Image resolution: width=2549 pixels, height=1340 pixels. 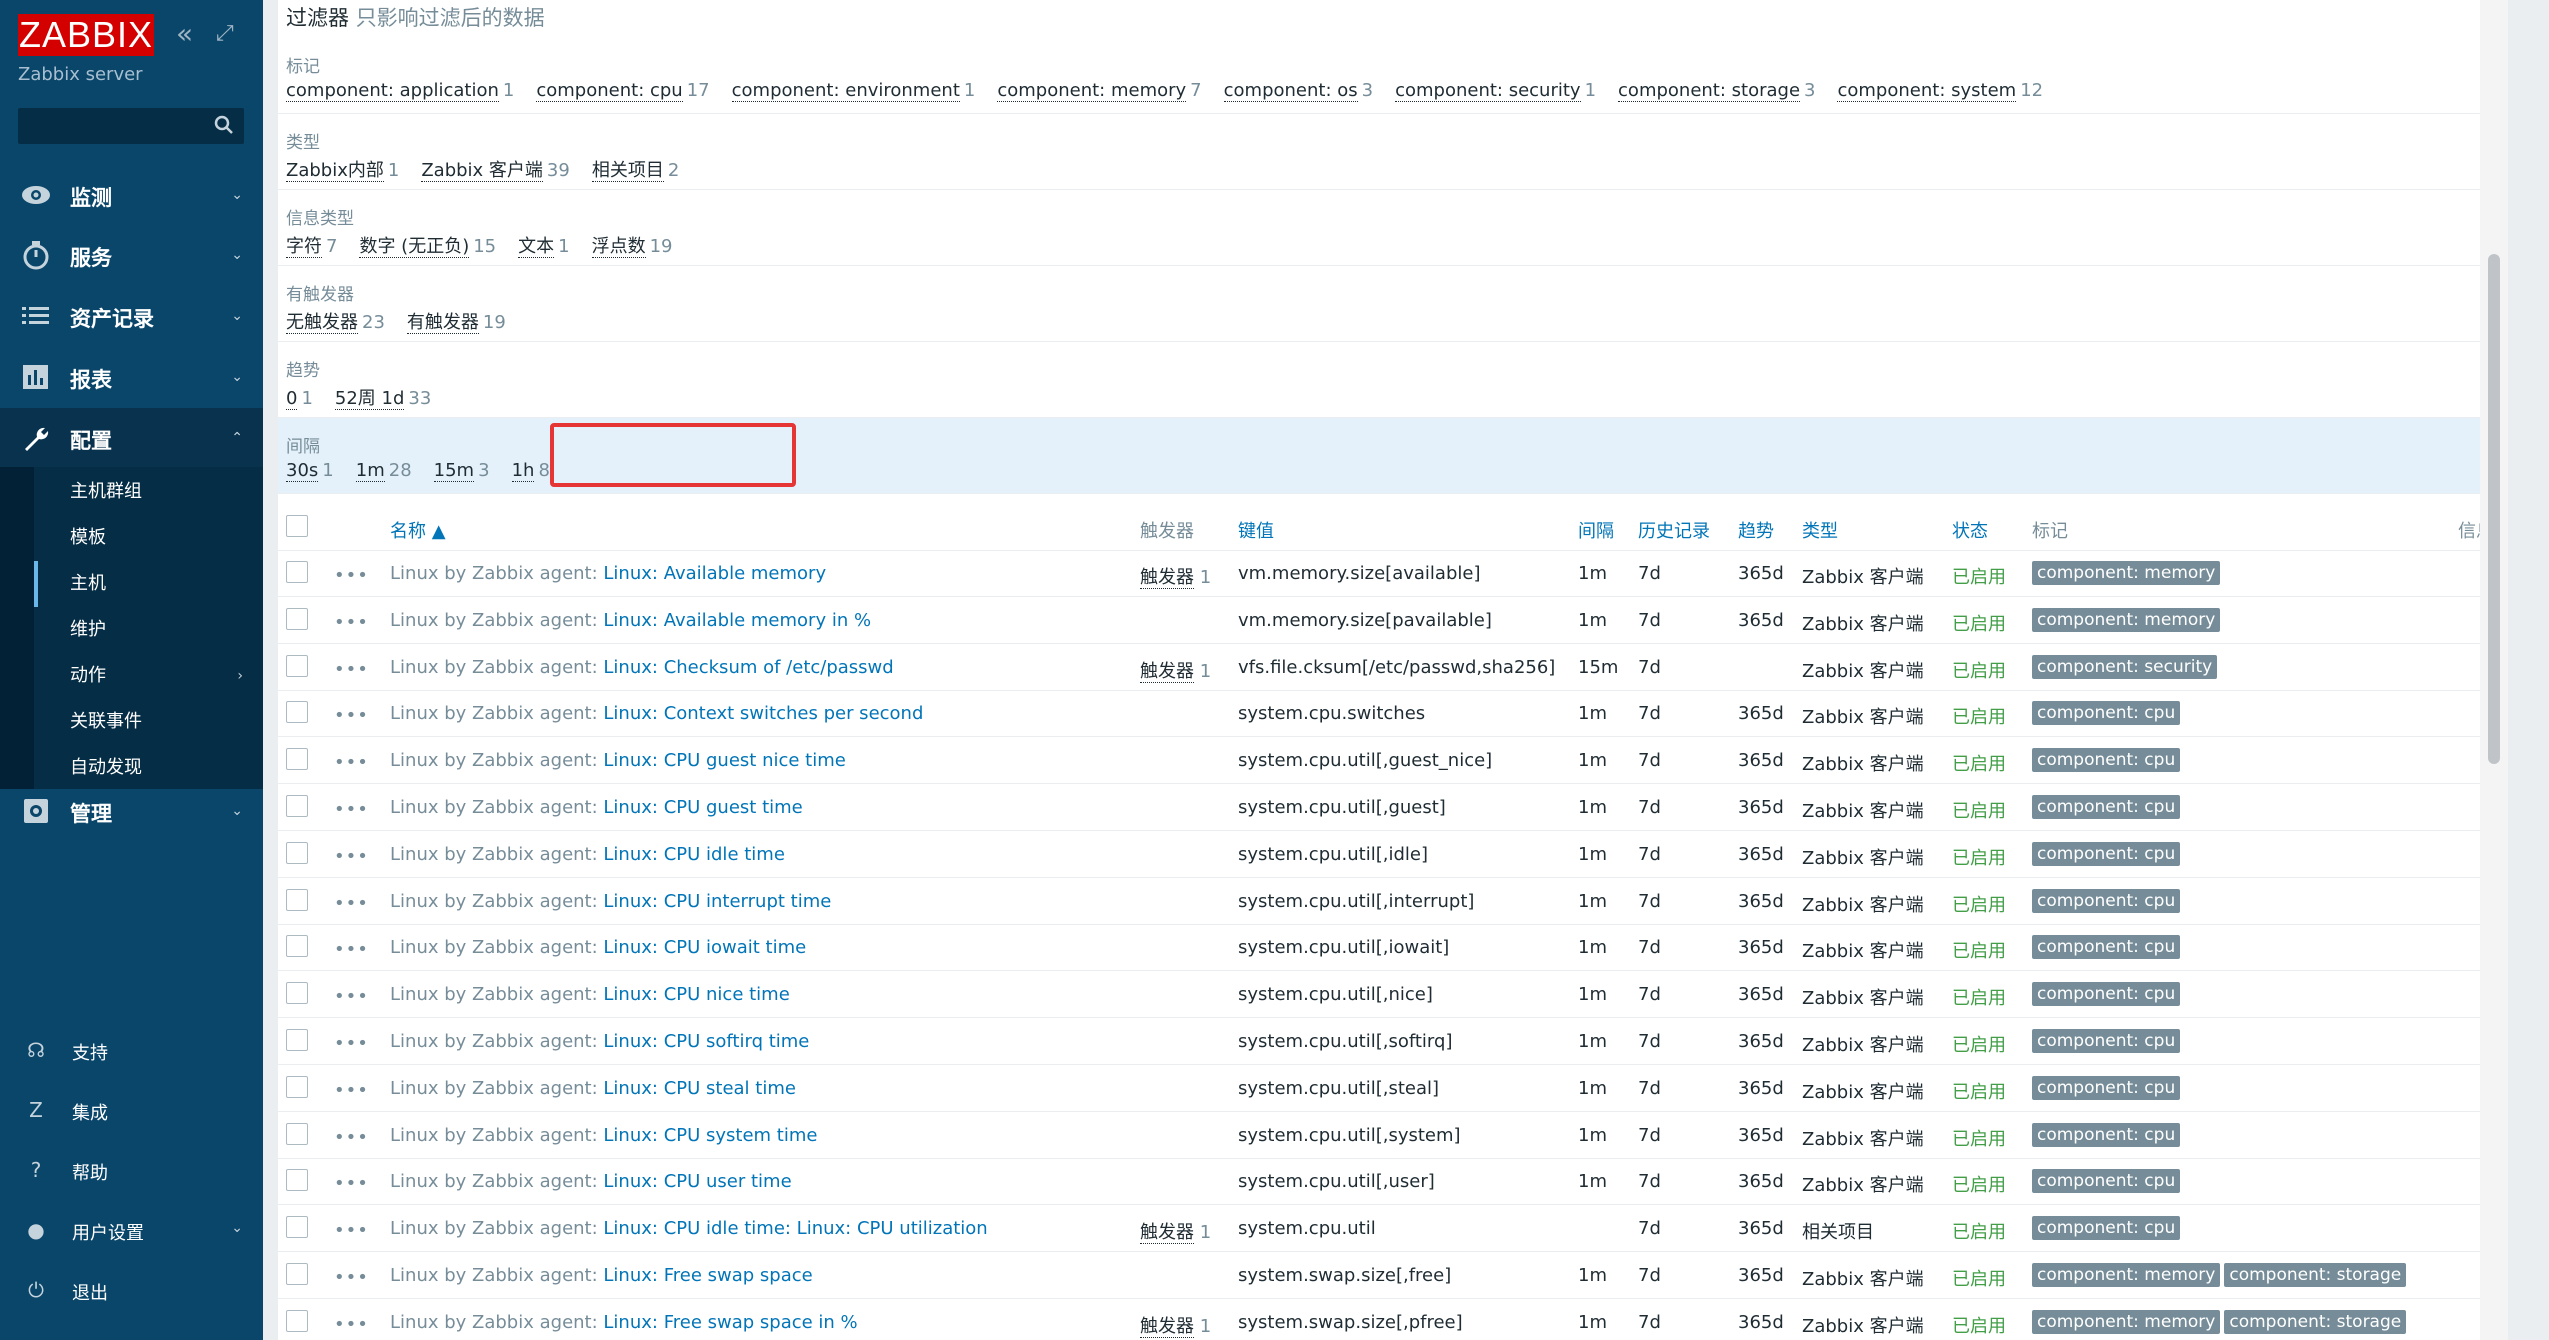 What do you see at coordinates (302, 471) in the screenshot?
I see `filter-value-link: 30s` at bounding box center [302, 471].